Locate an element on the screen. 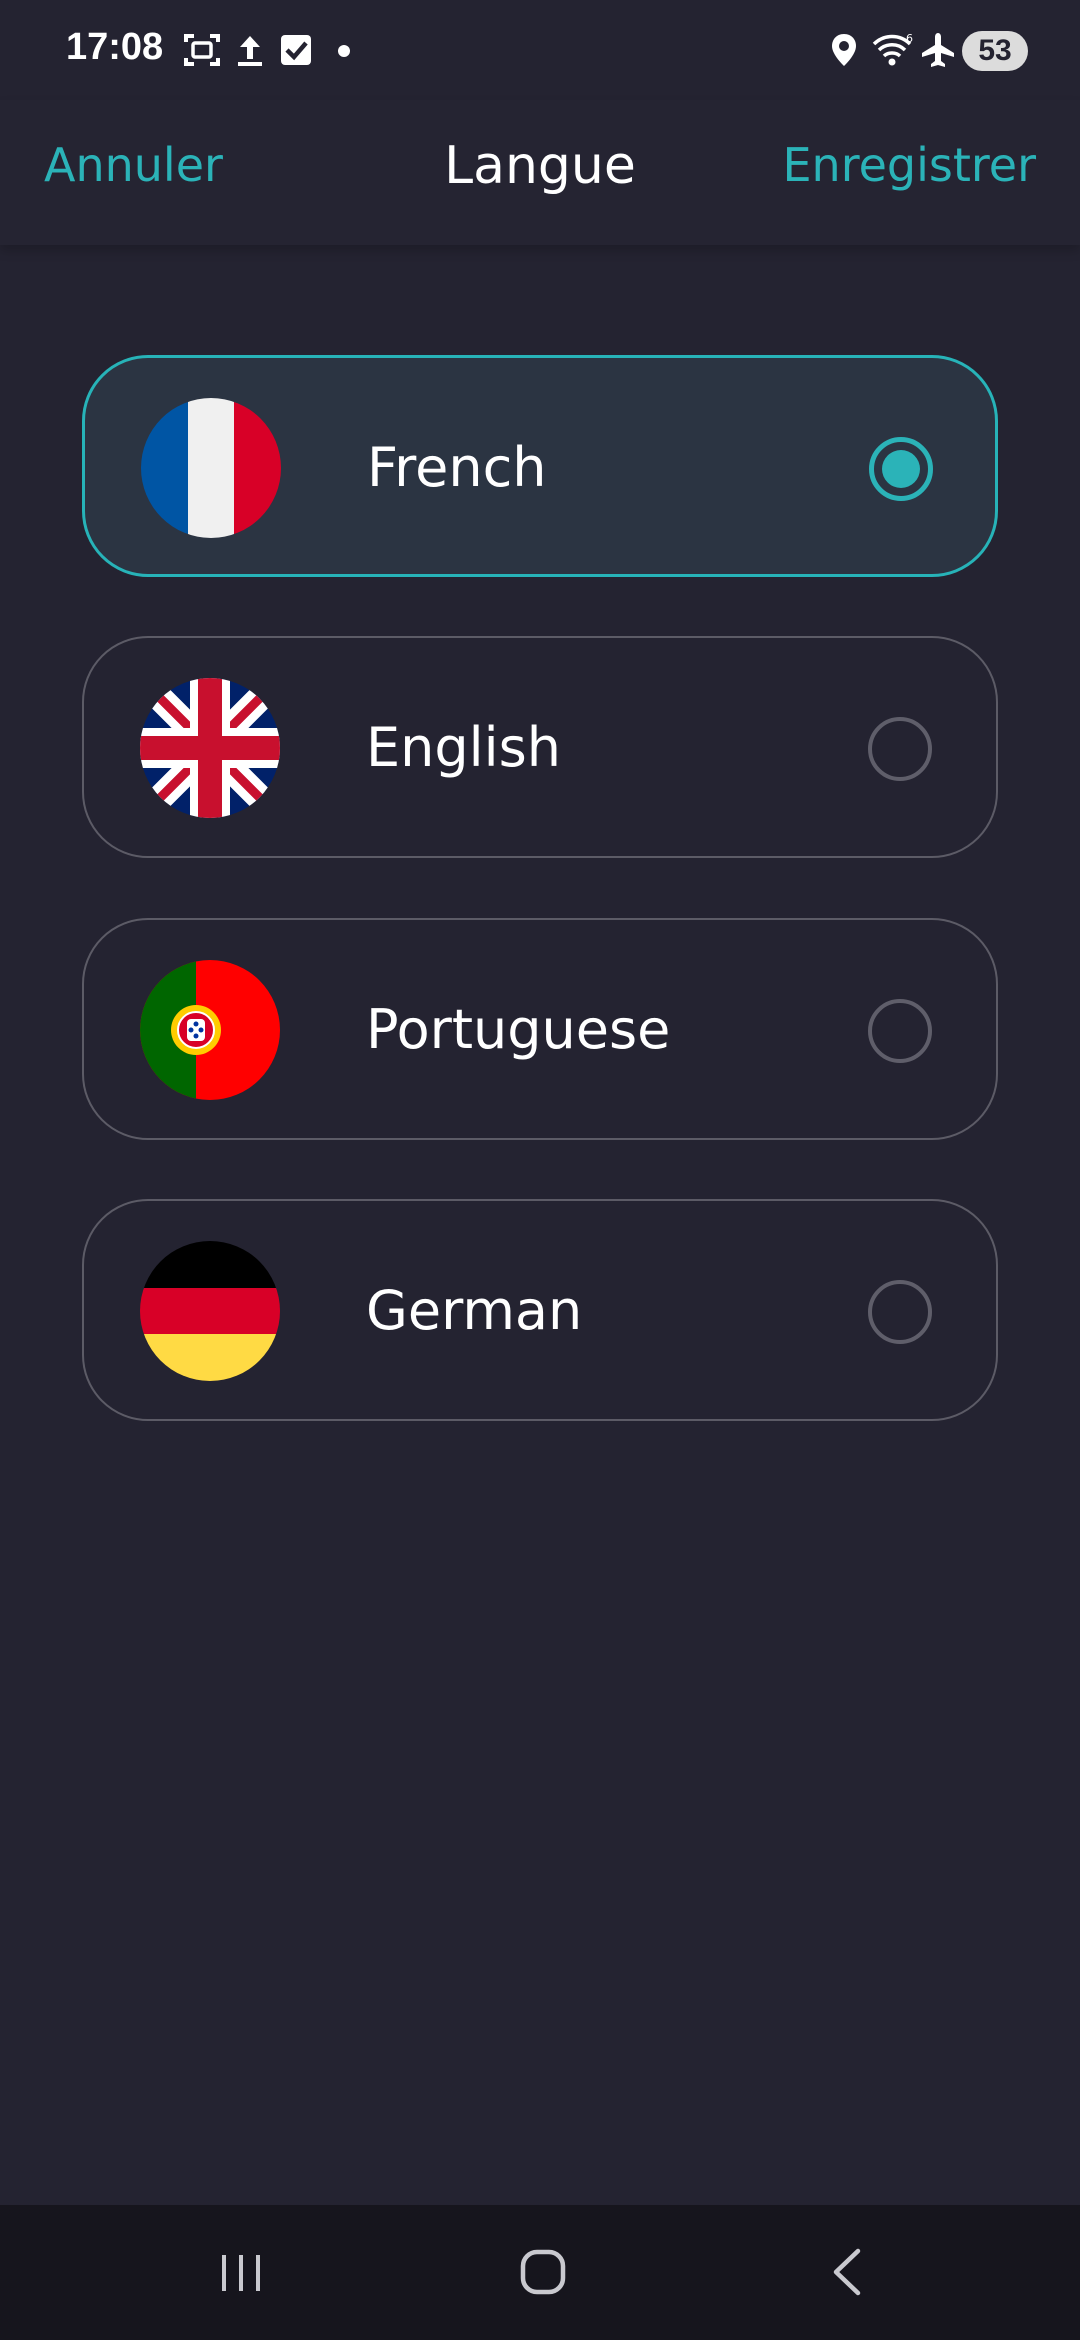 The image size is (1080, 2340). checkbox-icon is located at coordinates (296, 50).